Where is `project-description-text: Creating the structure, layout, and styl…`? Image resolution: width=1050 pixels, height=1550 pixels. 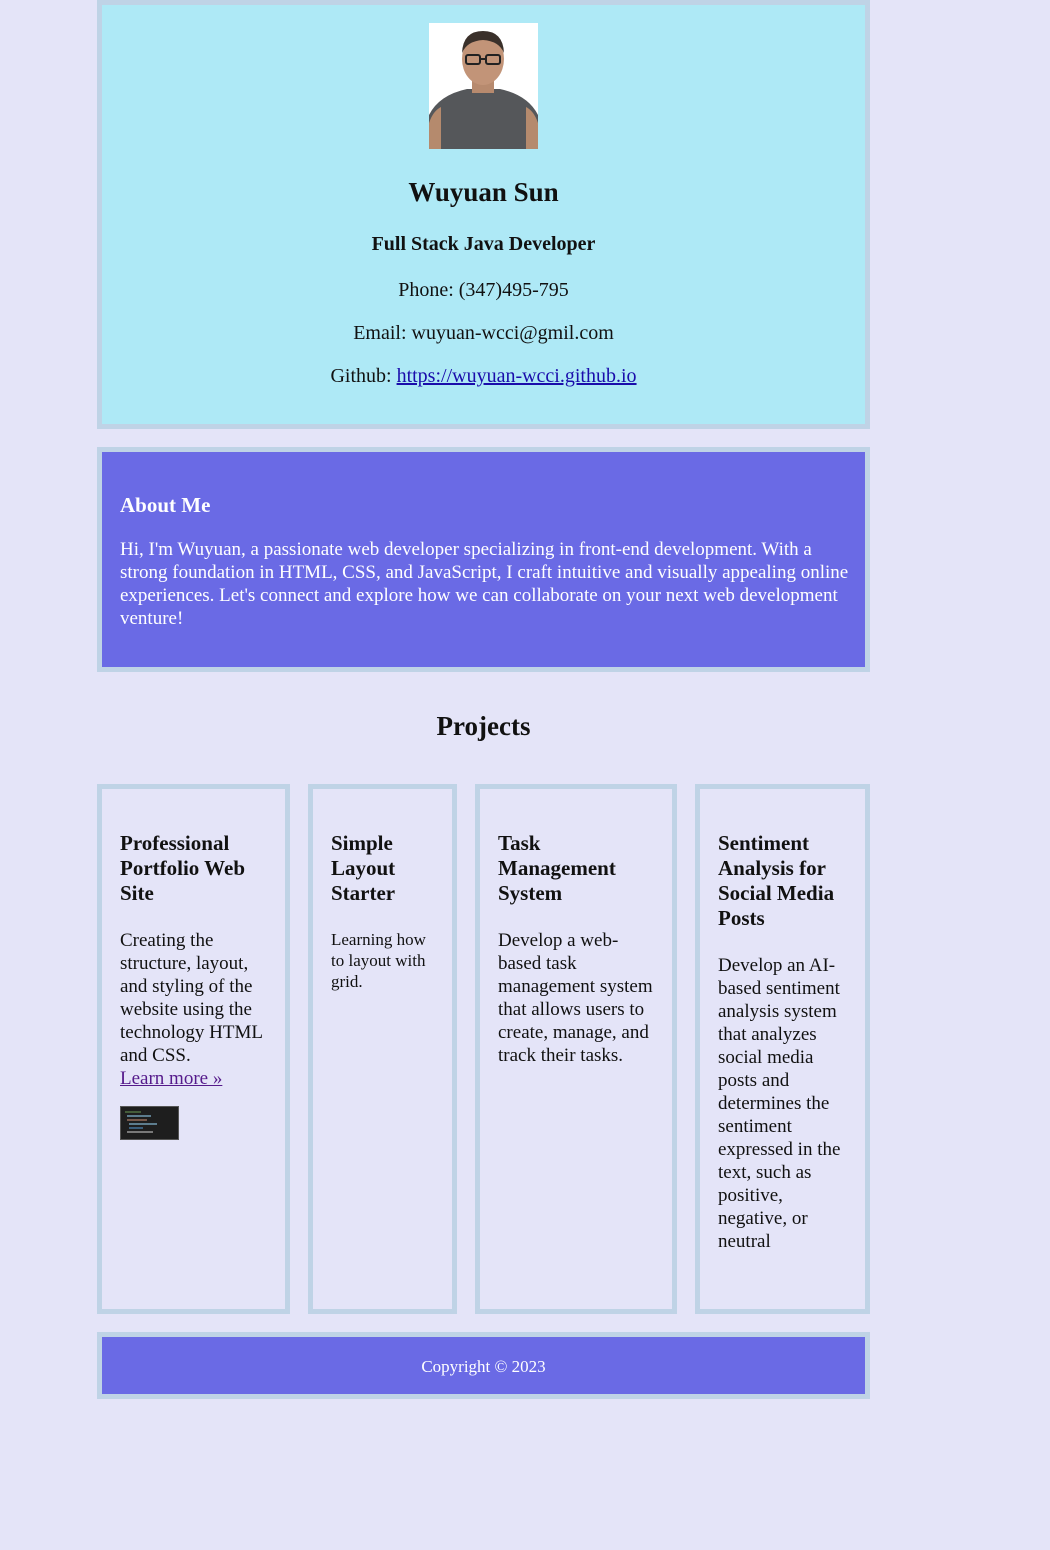 project-description-text: Creating the structure, layout, and styl… is located at coordinates (191, 998).